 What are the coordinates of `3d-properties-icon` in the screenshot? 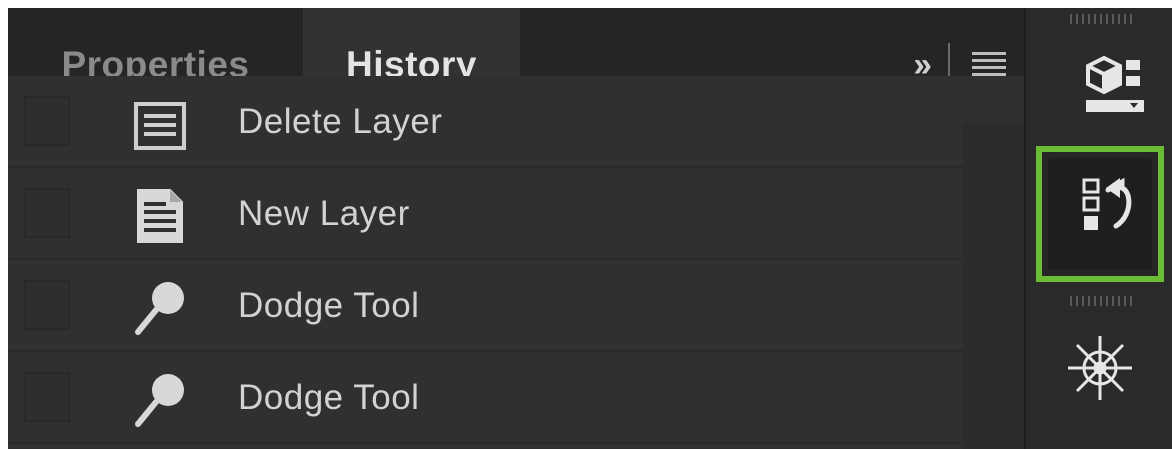 It's located at (1115, 83).